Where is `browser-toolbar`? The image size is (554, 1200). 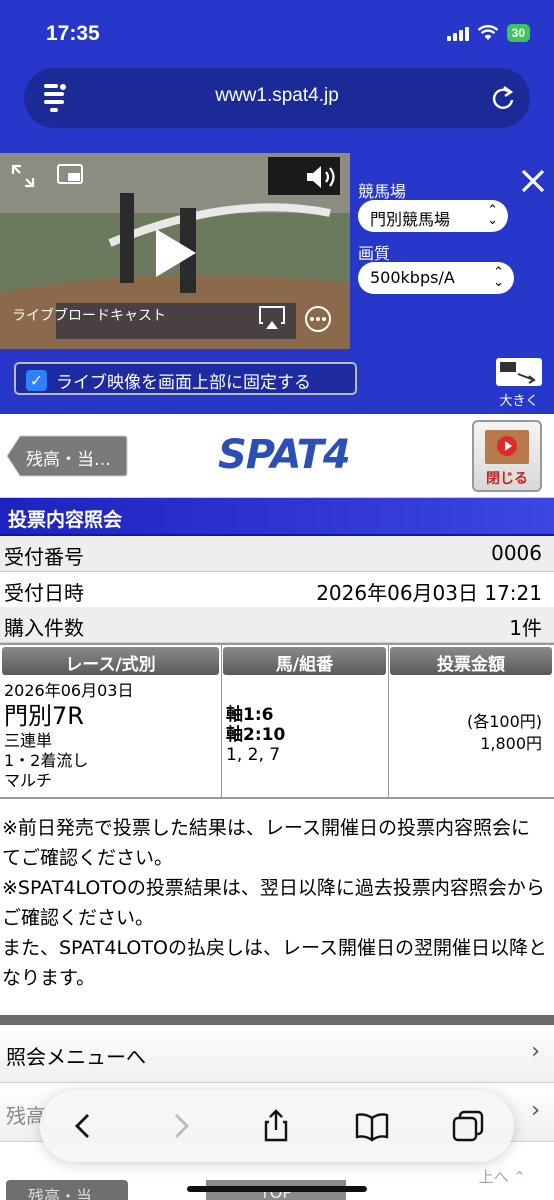
browser-toolbar is located at coordinates (277, 1126).